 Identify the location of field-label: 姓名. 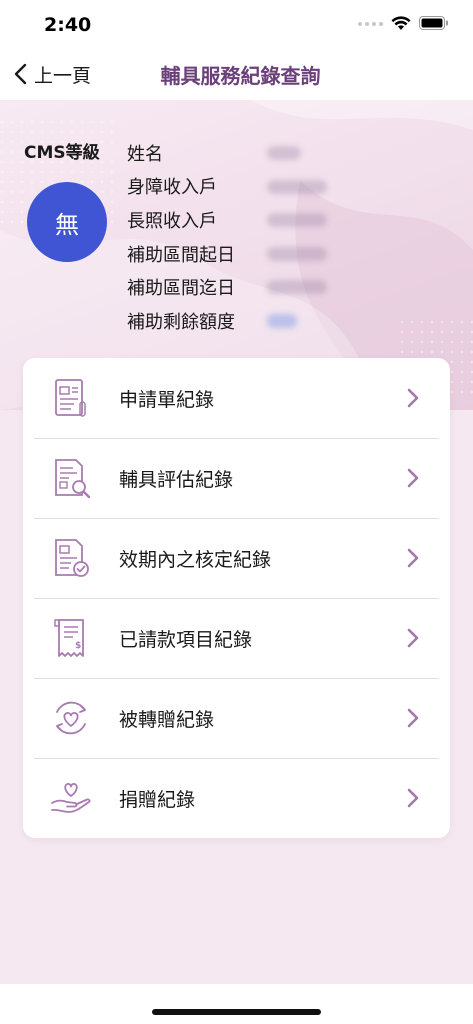
(145, 154).